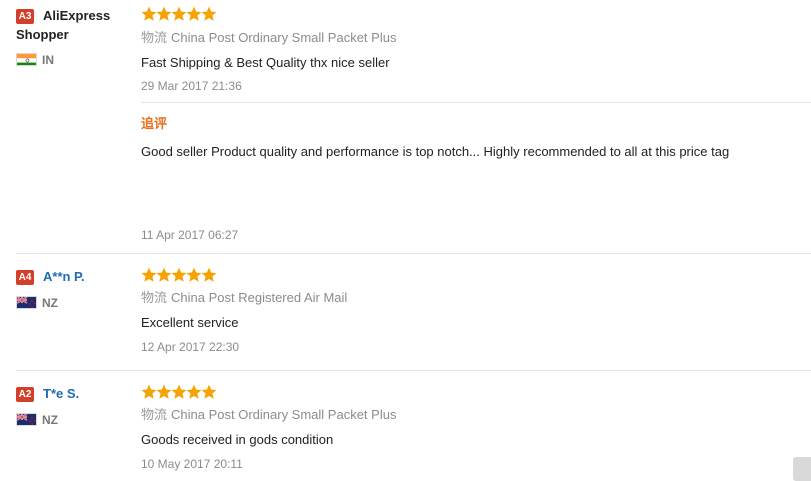 The image size is (811, 481). I want to click on reviewer-name-line2: Shopper, so click(42, 34).